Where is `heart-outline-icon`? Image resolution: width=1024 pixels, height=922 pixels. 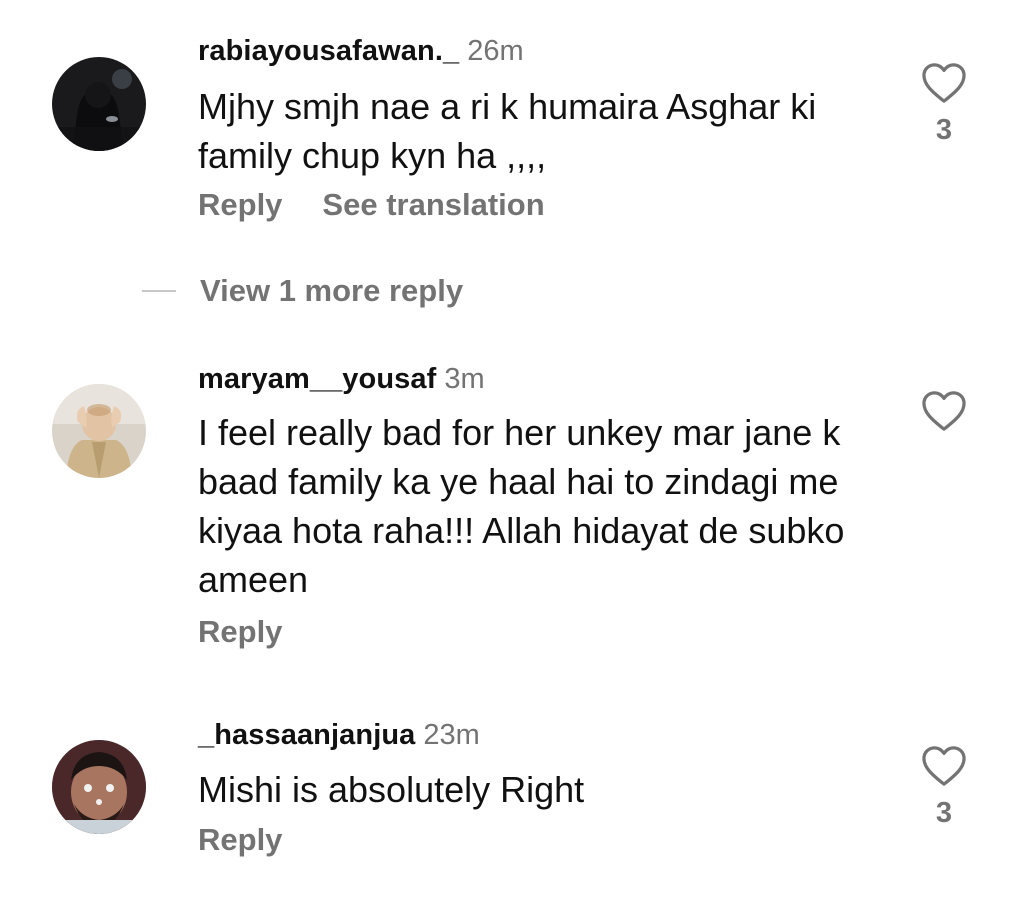
heart-outline-icon is located at coordinates (944, 766).